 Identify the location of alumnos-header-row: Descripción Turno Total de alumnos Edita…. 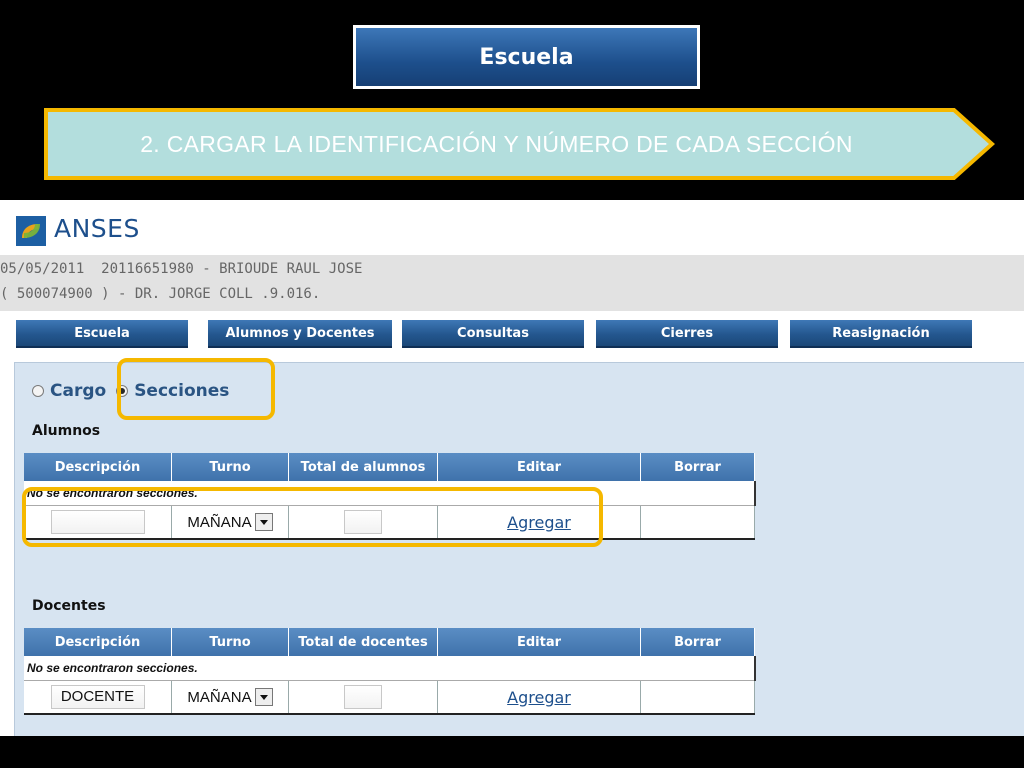
(389, 467).